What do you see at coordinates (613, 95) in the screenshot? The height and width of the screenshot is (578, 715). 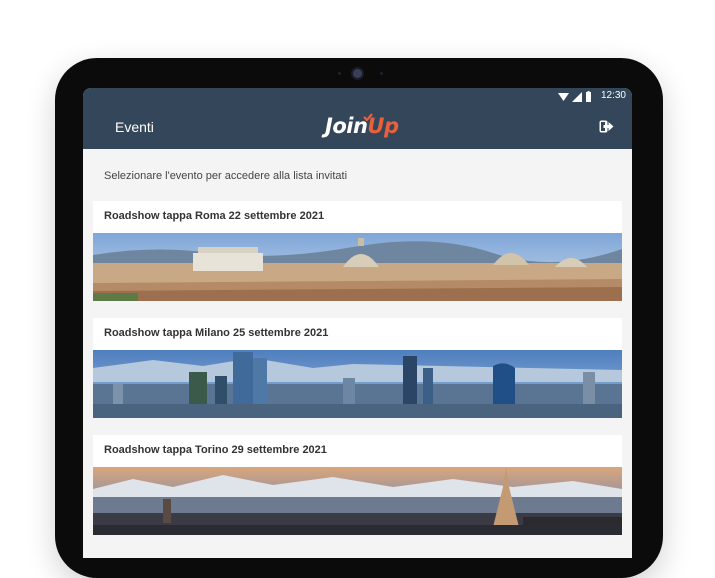 I see `status-time: 12:30` at bounding box center [613, 95].